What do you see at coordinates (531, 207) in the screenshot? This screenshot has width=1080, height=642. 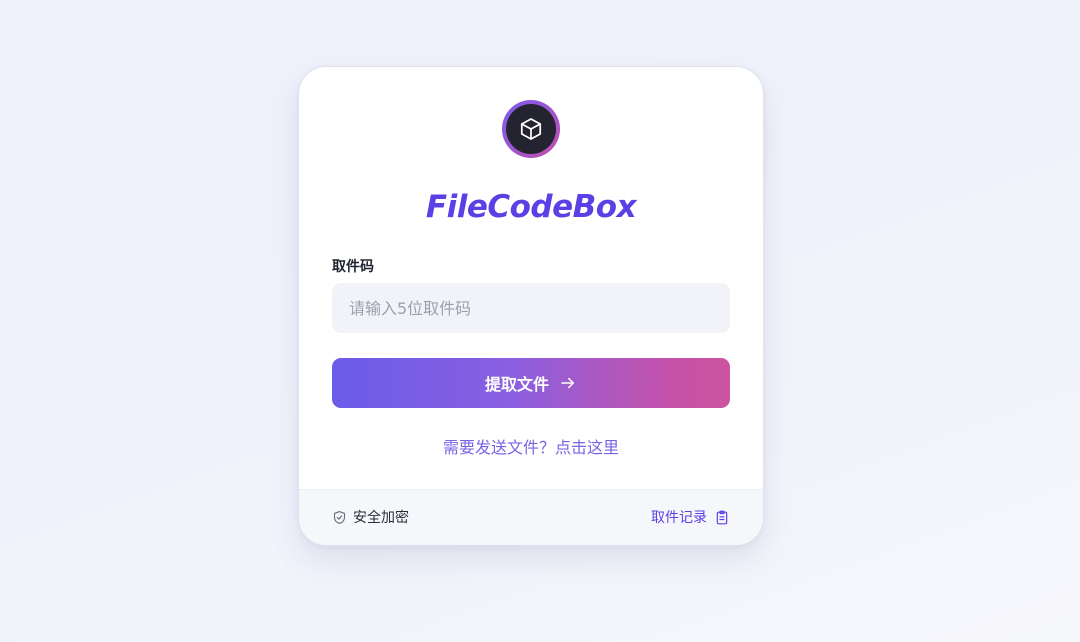 I see `brand-title: FileCodeBox` at bounding box center [531, 207].